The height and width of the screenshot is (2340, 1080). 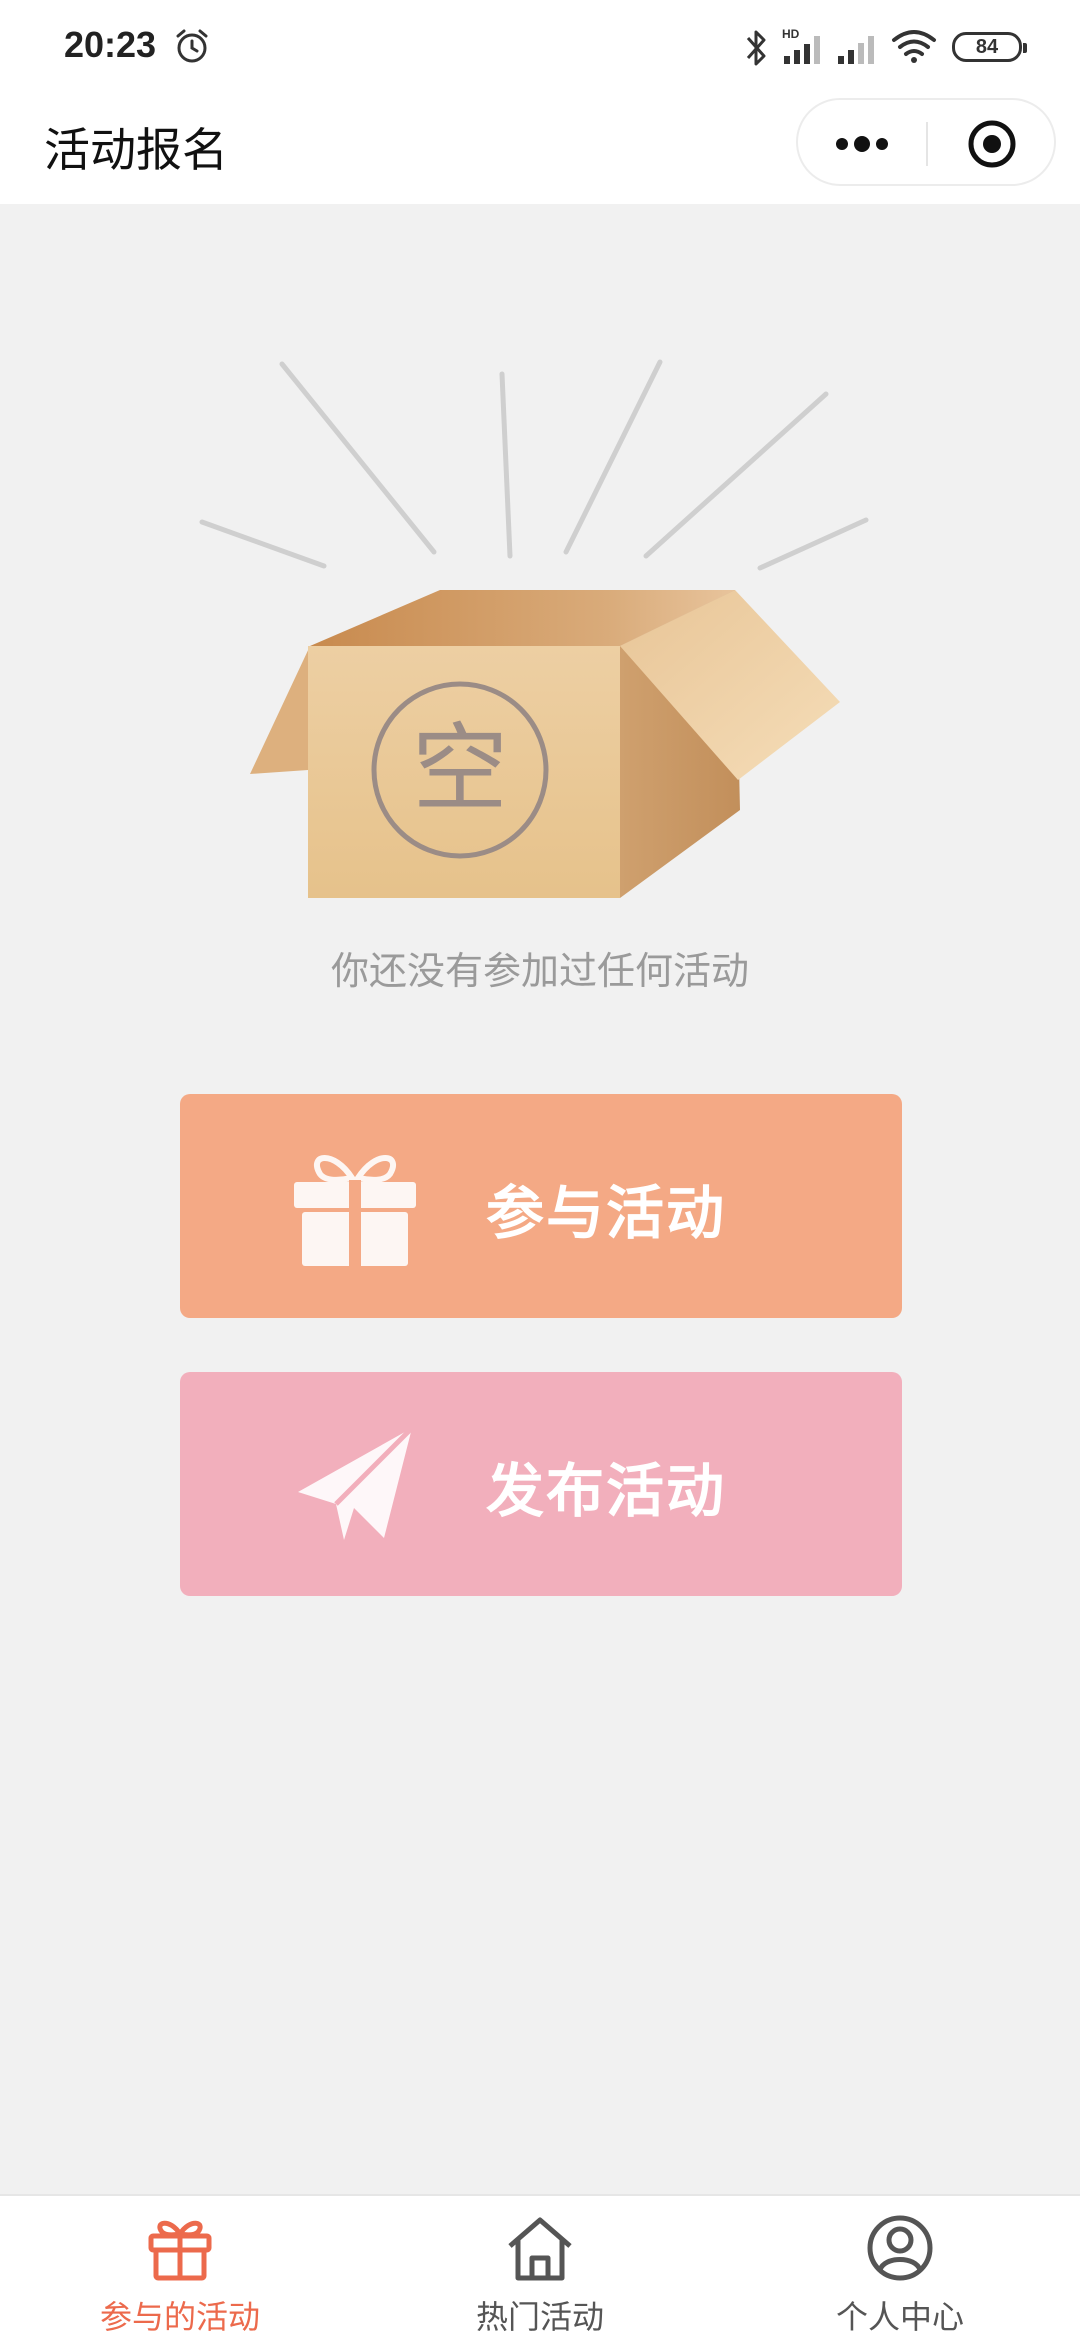 I want to click on tab-label: 参与的活动, so click(x=179, y=2317).